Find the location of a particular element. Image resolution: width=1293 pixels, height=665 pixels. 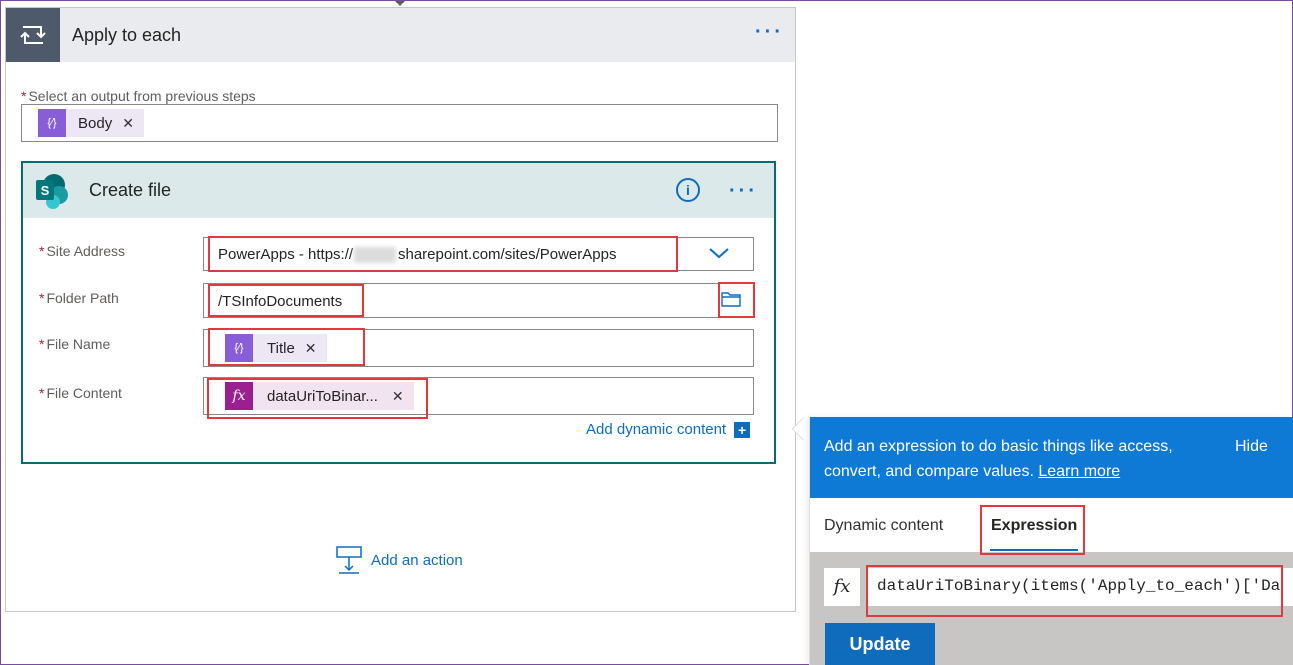

highlight-file-content is located at coordinates (317, 398).